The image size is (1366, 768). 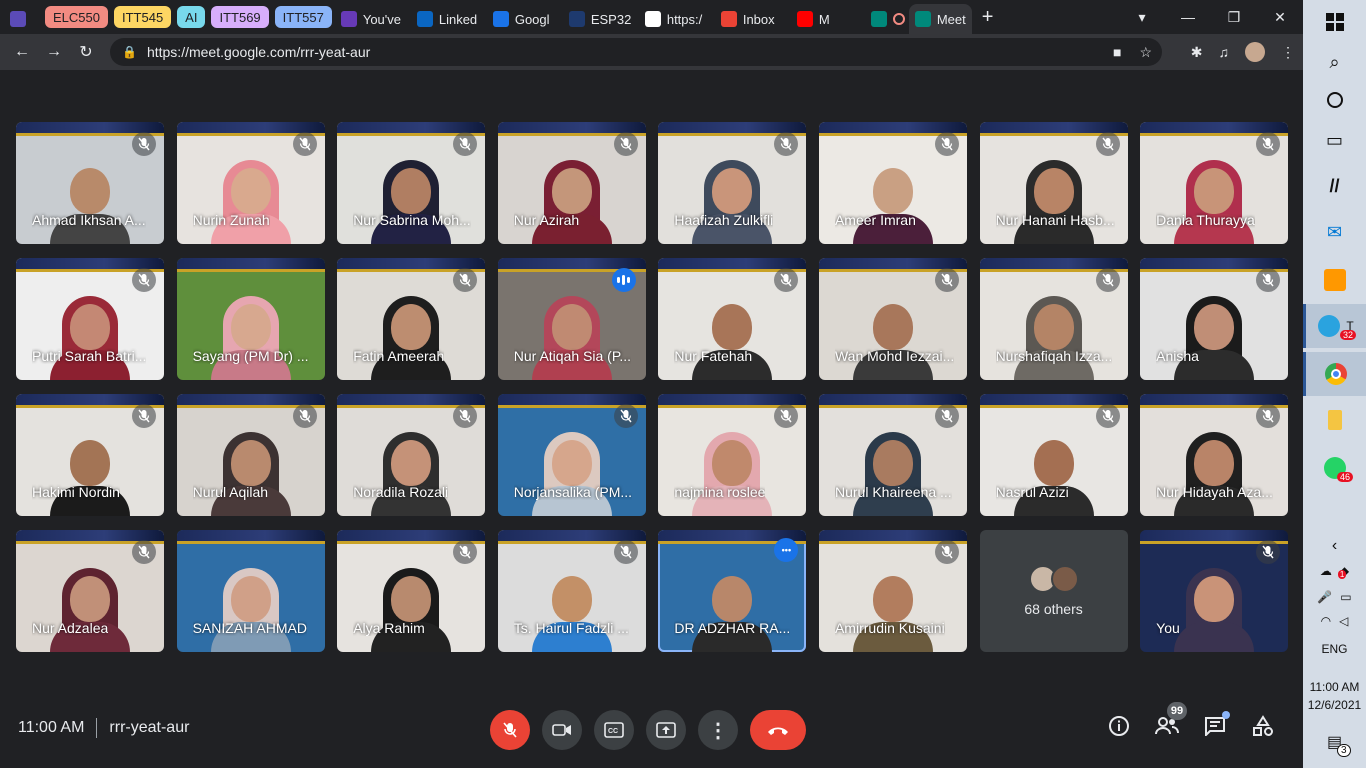 I want to click on tab-search-icon, so click(x=21, y=19).